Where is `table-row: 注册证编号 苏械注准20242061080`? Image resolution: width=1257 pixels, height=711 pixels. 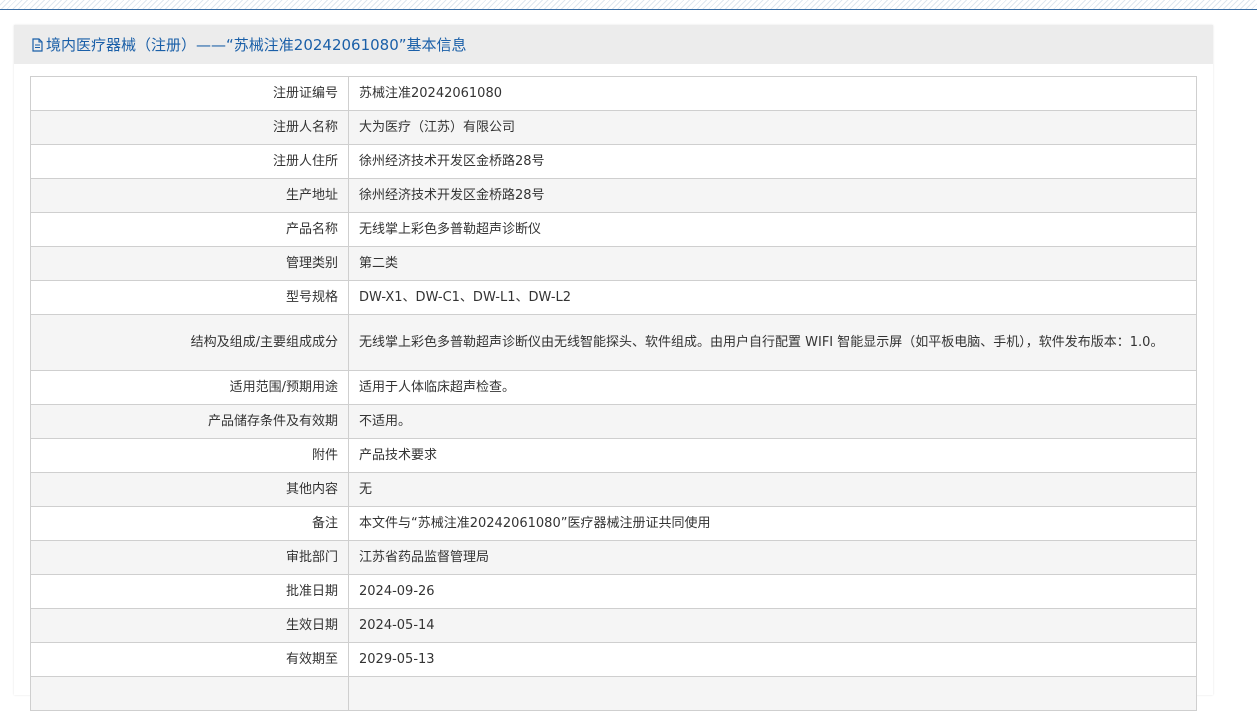 table-row: 注册证编号 苏械注准20242061080 is located at coordinates (613, 93).